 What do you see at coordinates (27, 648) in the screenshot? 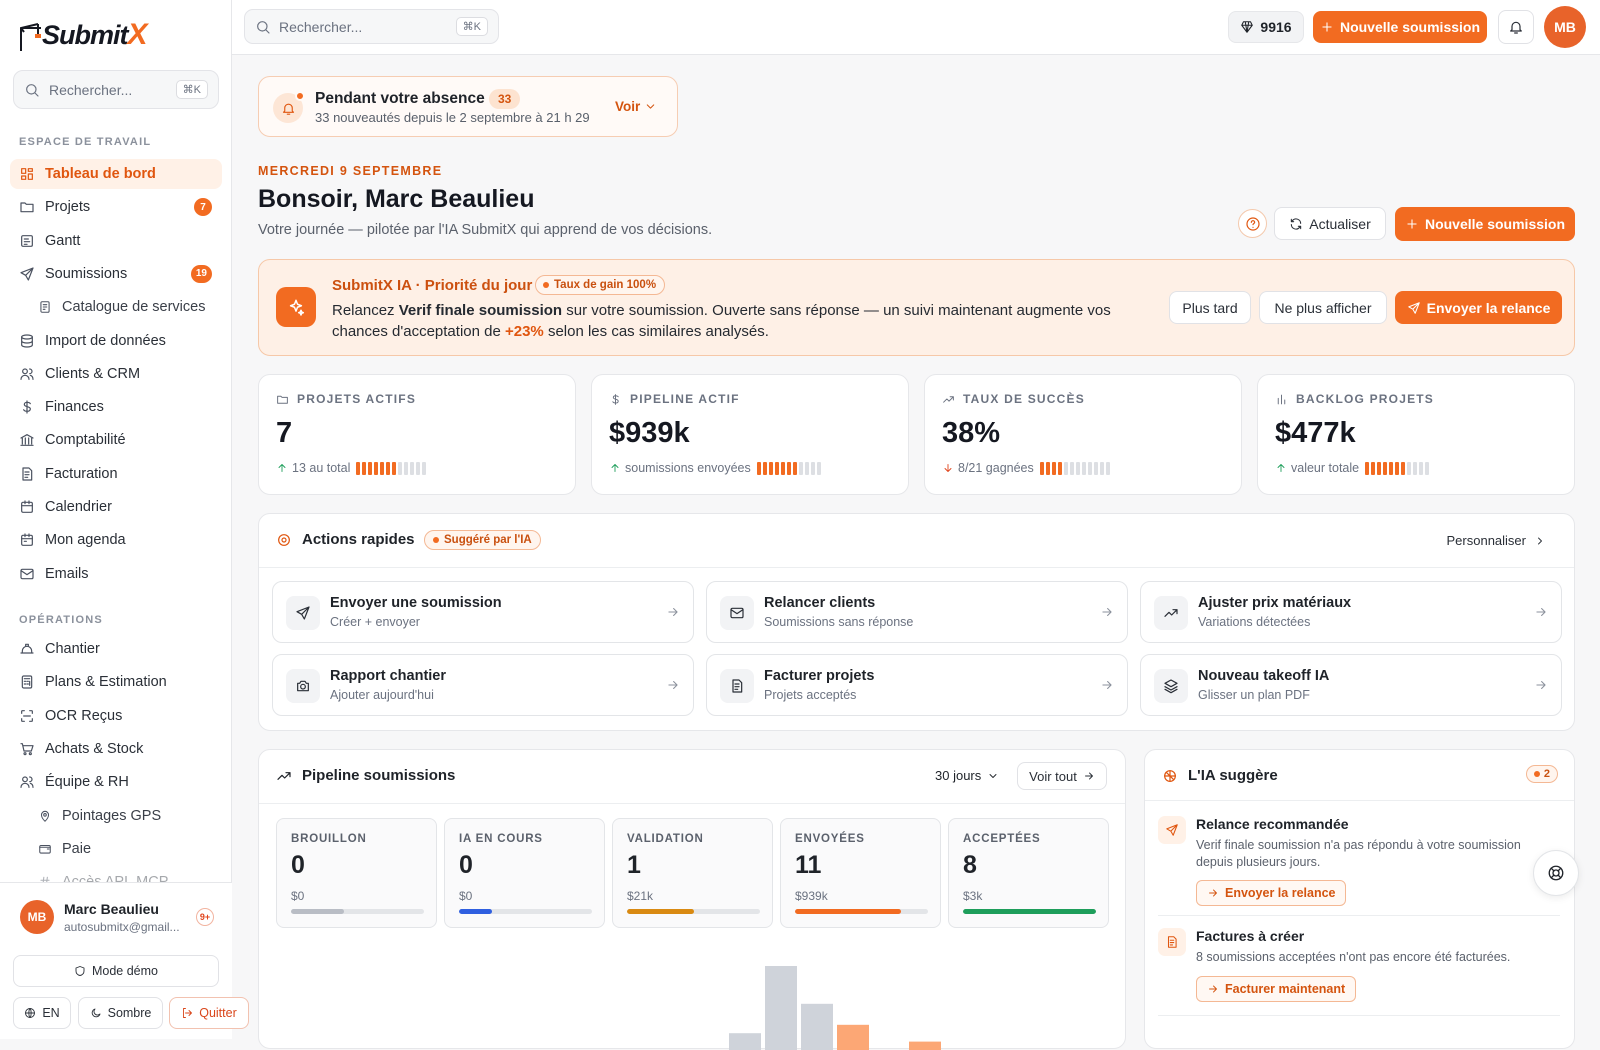
I see `hardhat-icon` at bounding box center [27, 648].